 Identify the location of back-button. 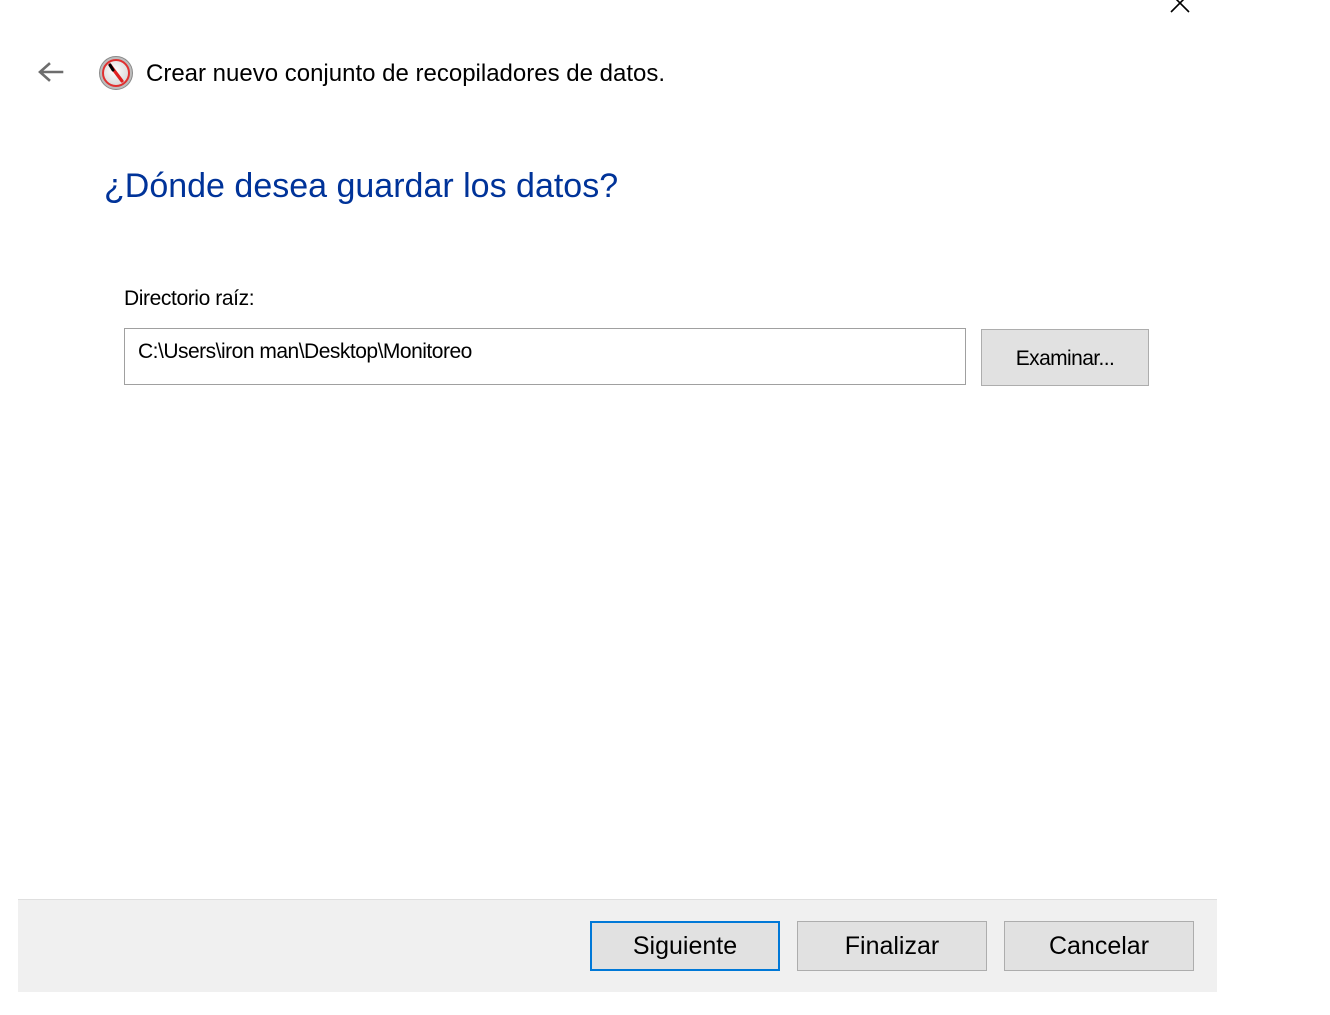
(50, 72).